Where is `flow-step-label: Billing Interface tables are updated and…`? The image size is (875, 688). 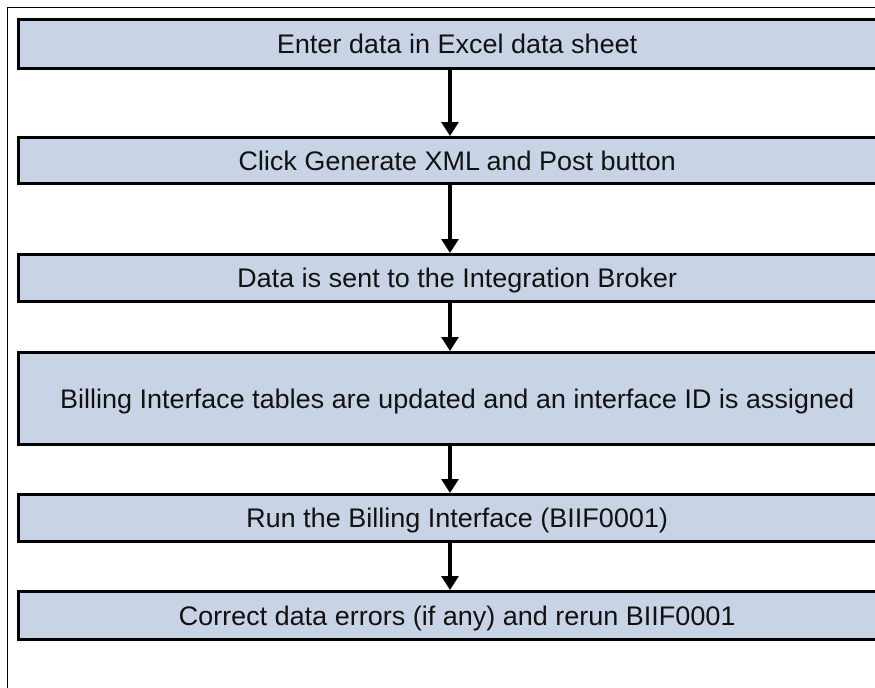 flow-step-label: Billing Interface tables are updated and… is located at coordinates (457, 398).